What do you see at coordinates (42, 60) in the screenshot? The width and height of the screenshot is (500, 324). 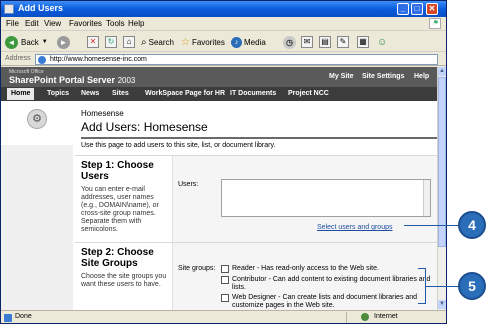 I see `ie-page-icon` at bounding box center [42, 60].